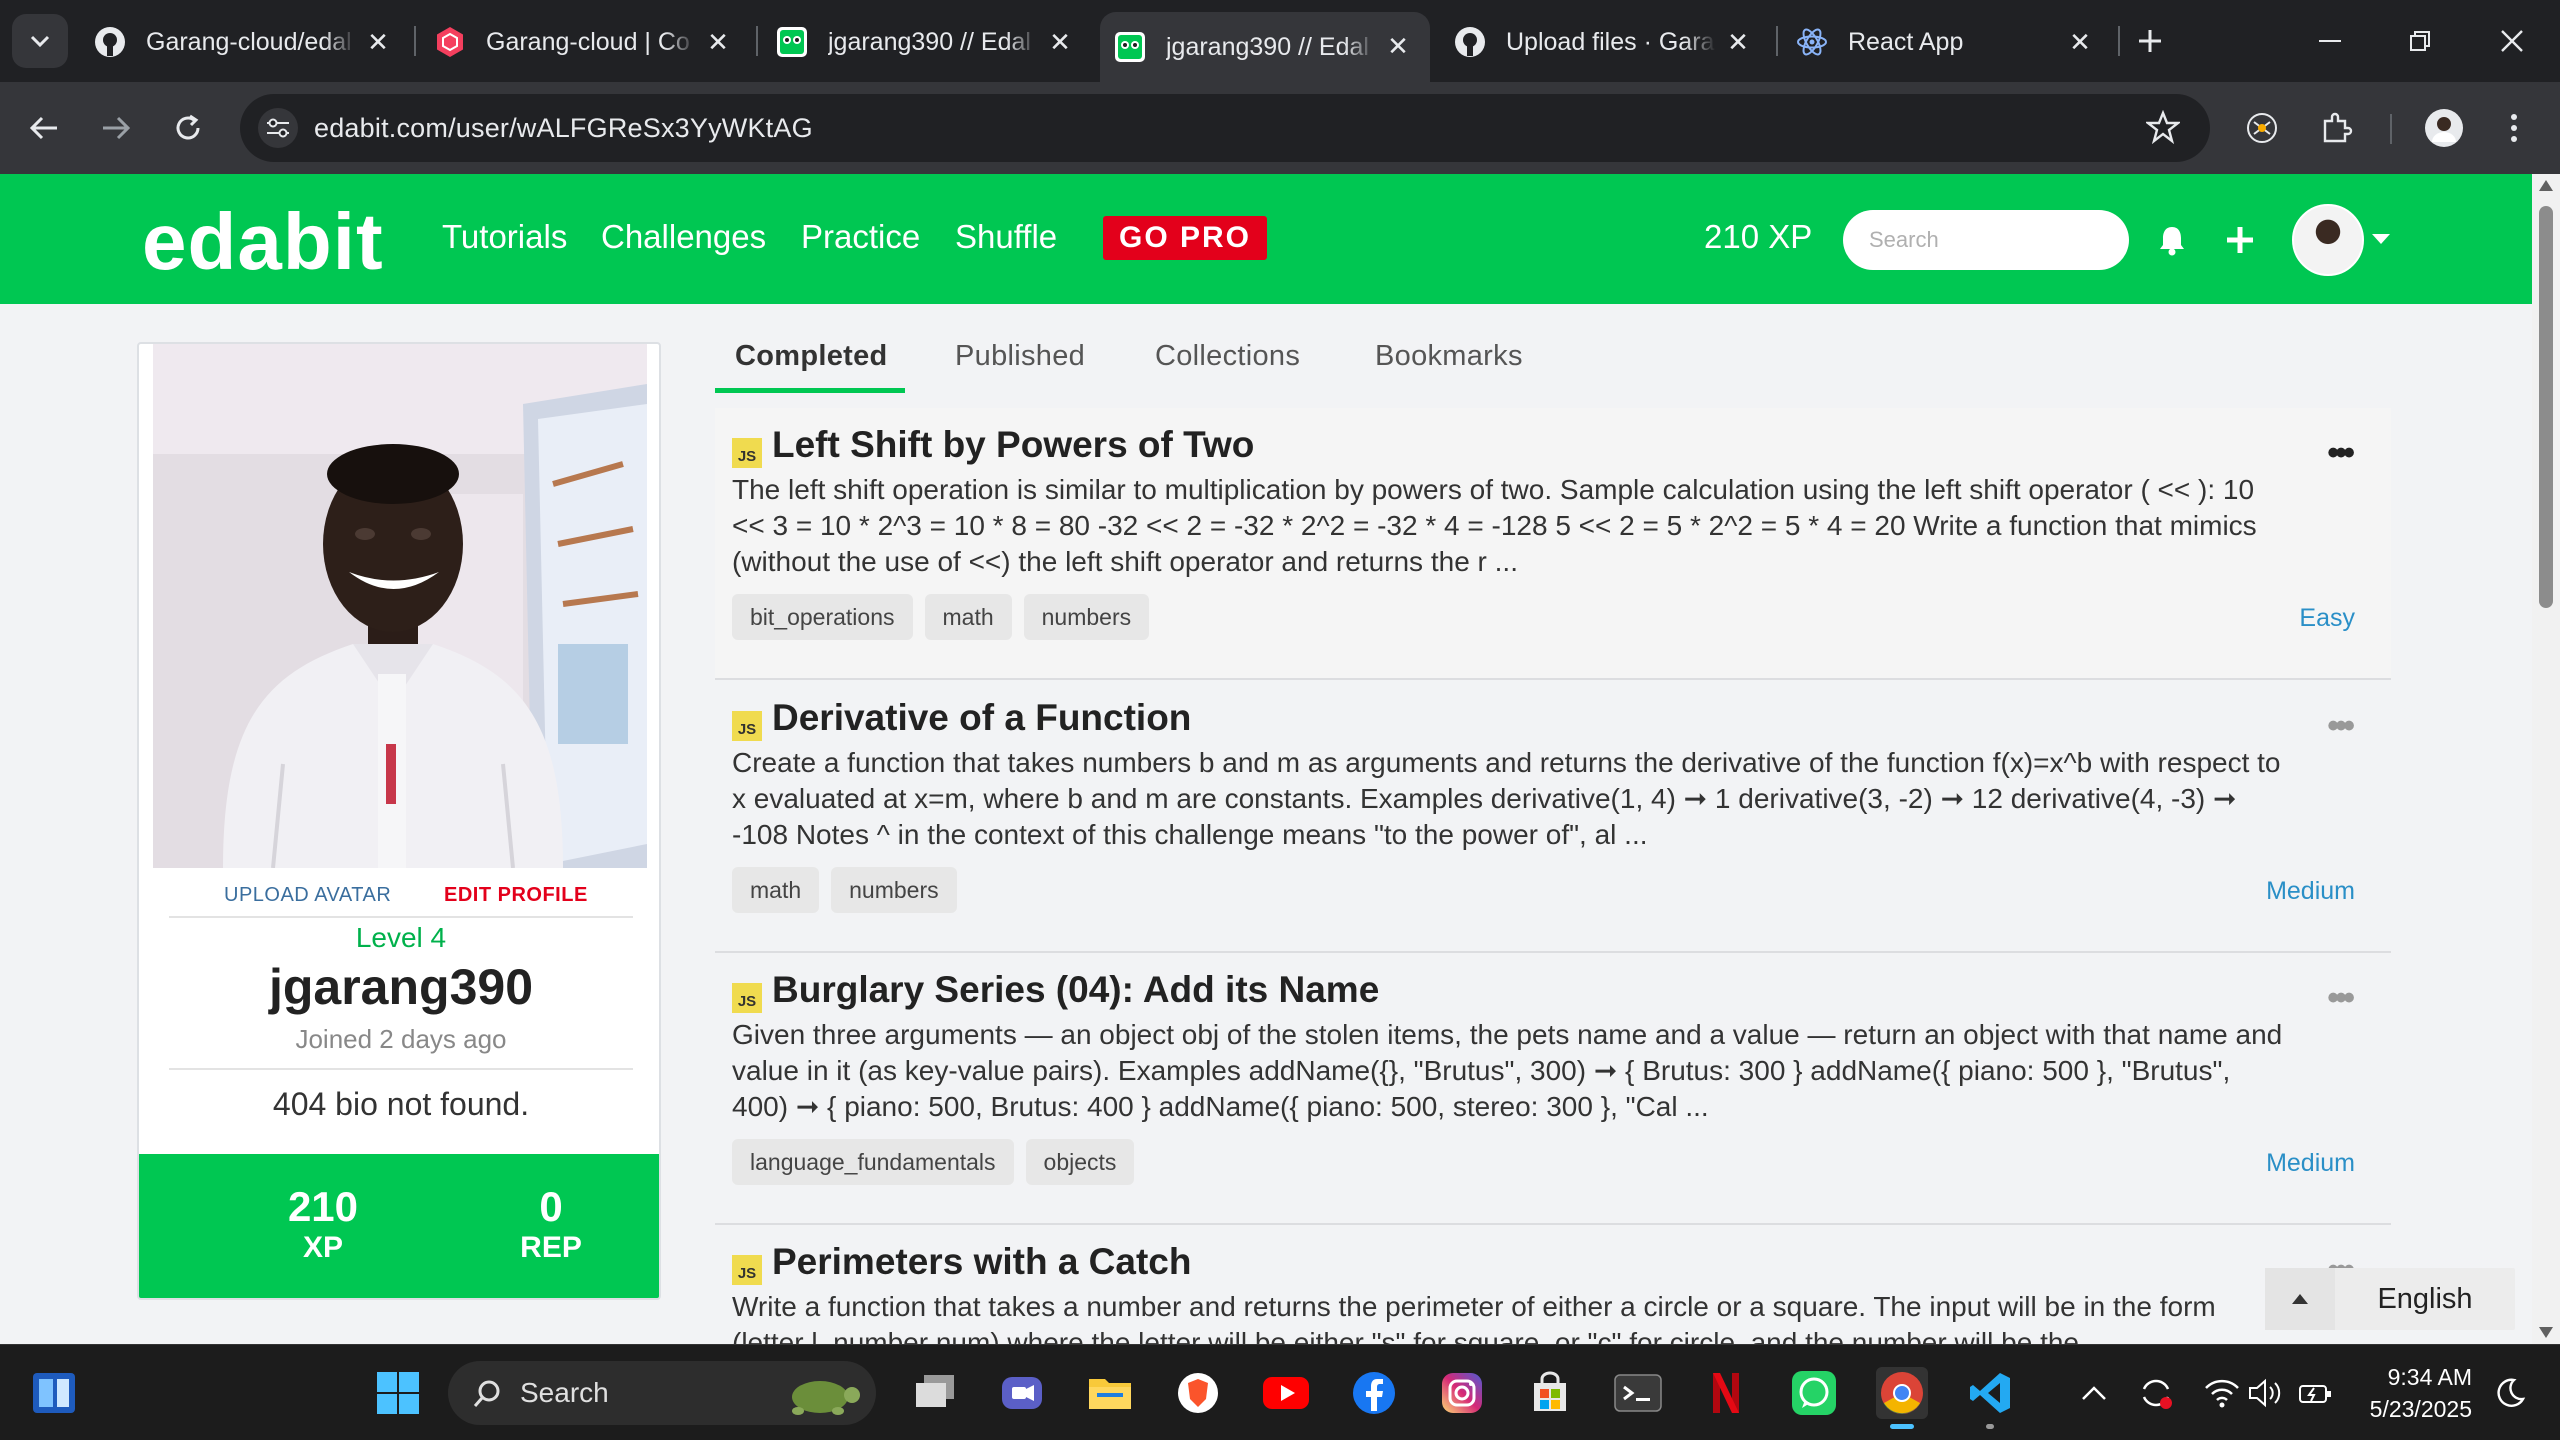  Describe the element at coordinates (1986, 240) in the screenshot. I see `site-search-input` at that location.